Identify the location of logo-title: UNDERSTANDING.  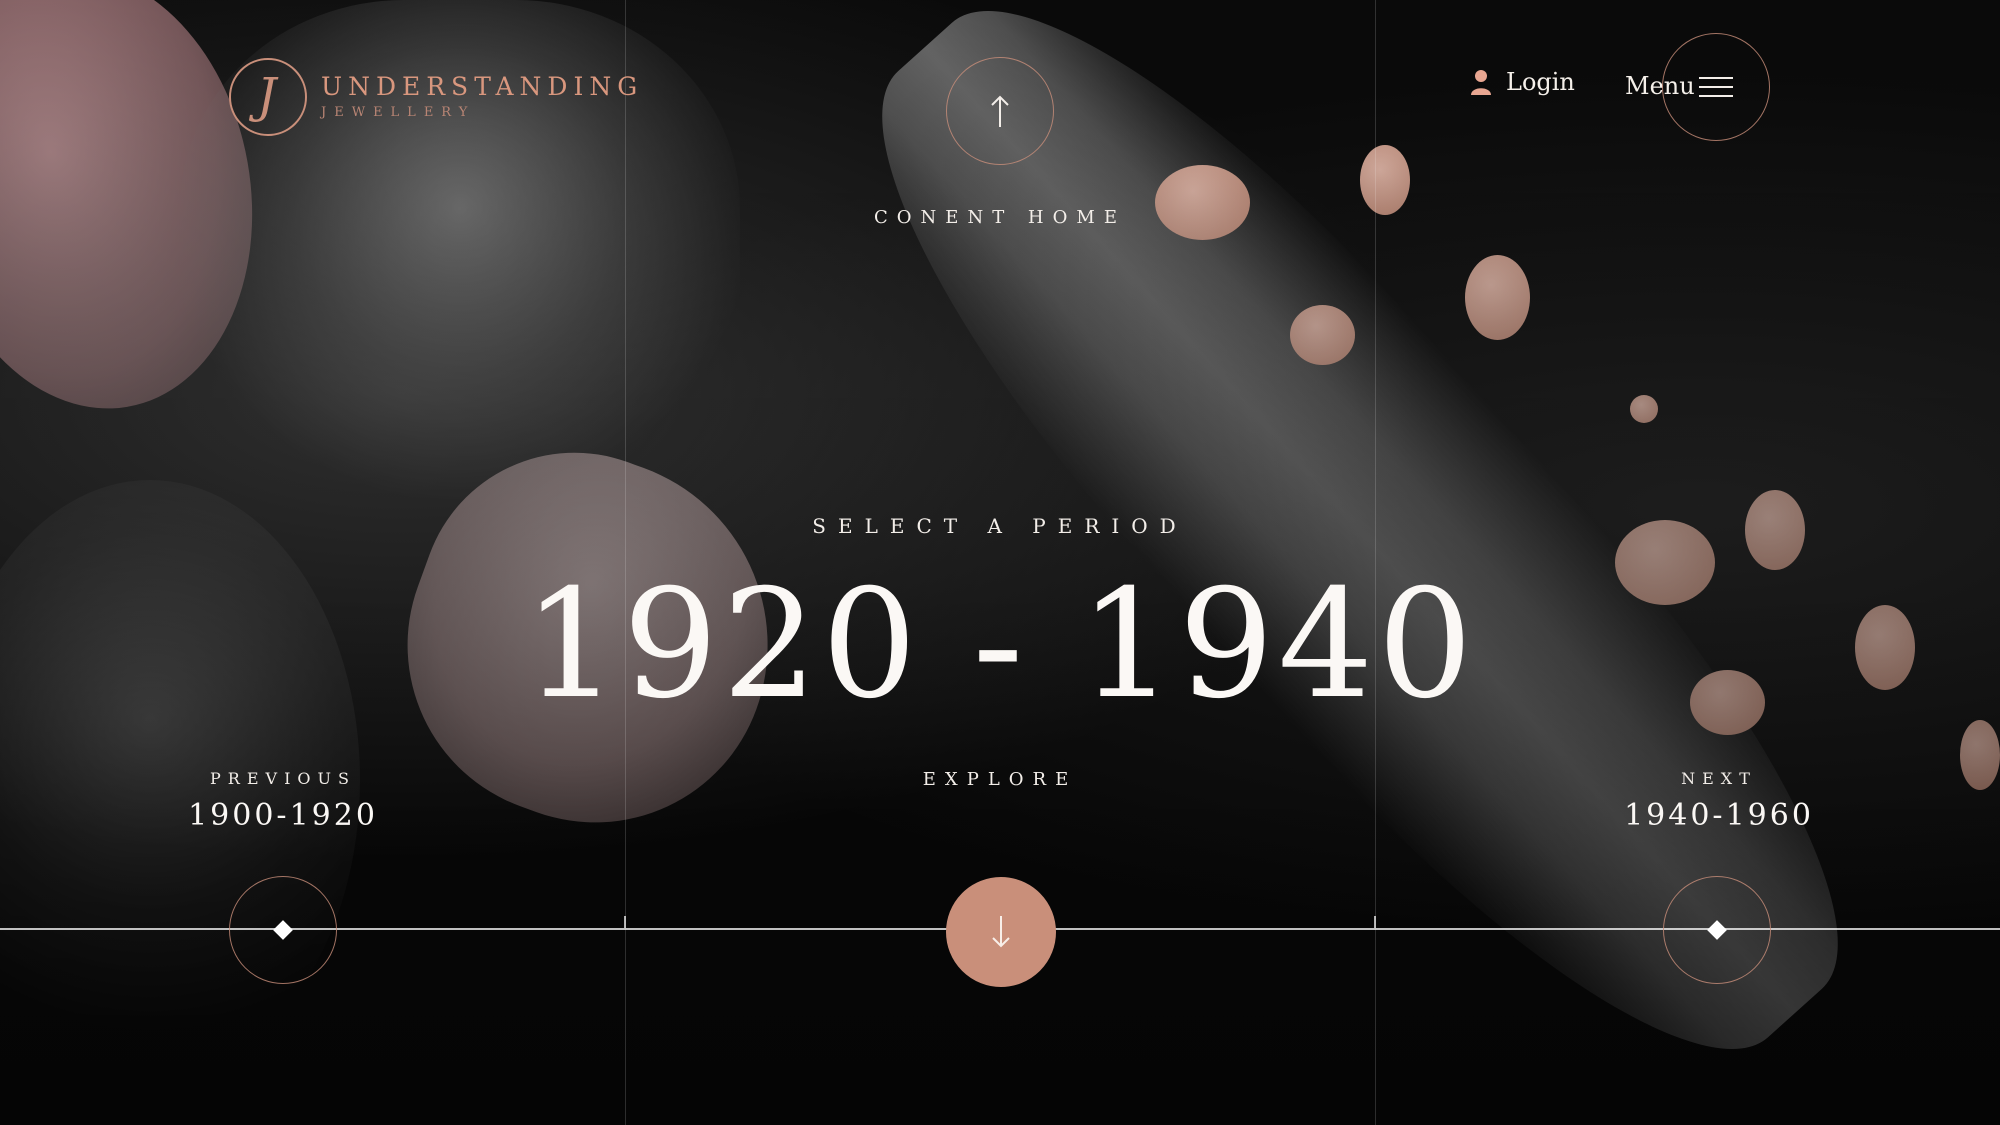
(482, 86).